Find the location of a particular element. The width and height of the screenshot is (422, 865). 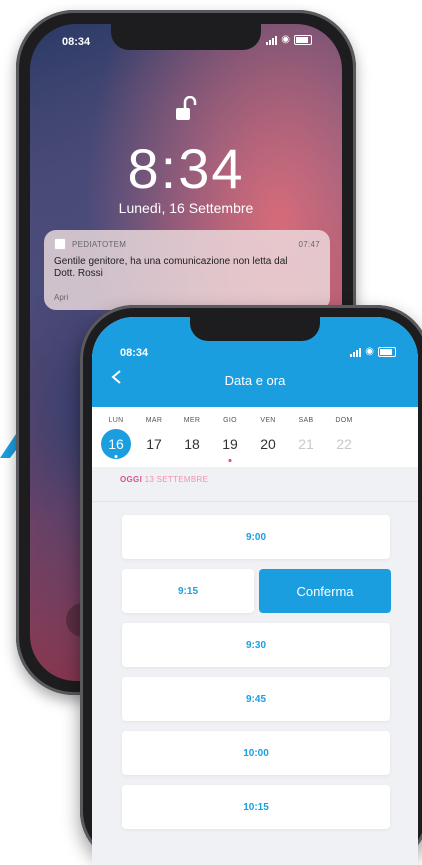

day-of-week: VEN is located at coordinates (268, 420).